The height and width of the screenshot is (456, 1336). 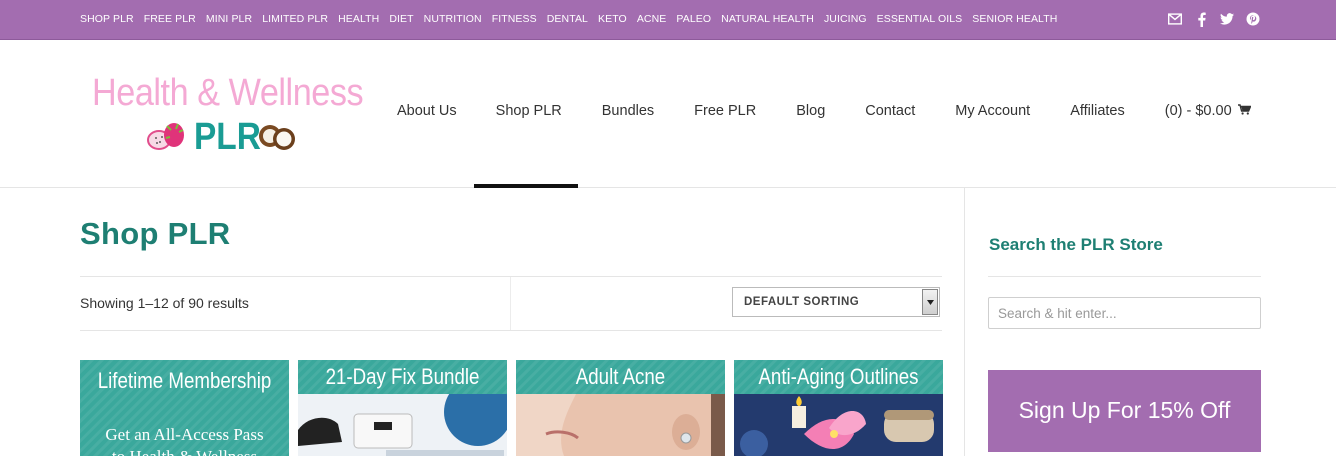 What do you see at coordinates (358, 19) in the screenshot?
I see `top-link-health: HEALTH` at bounding box center [358, 19].